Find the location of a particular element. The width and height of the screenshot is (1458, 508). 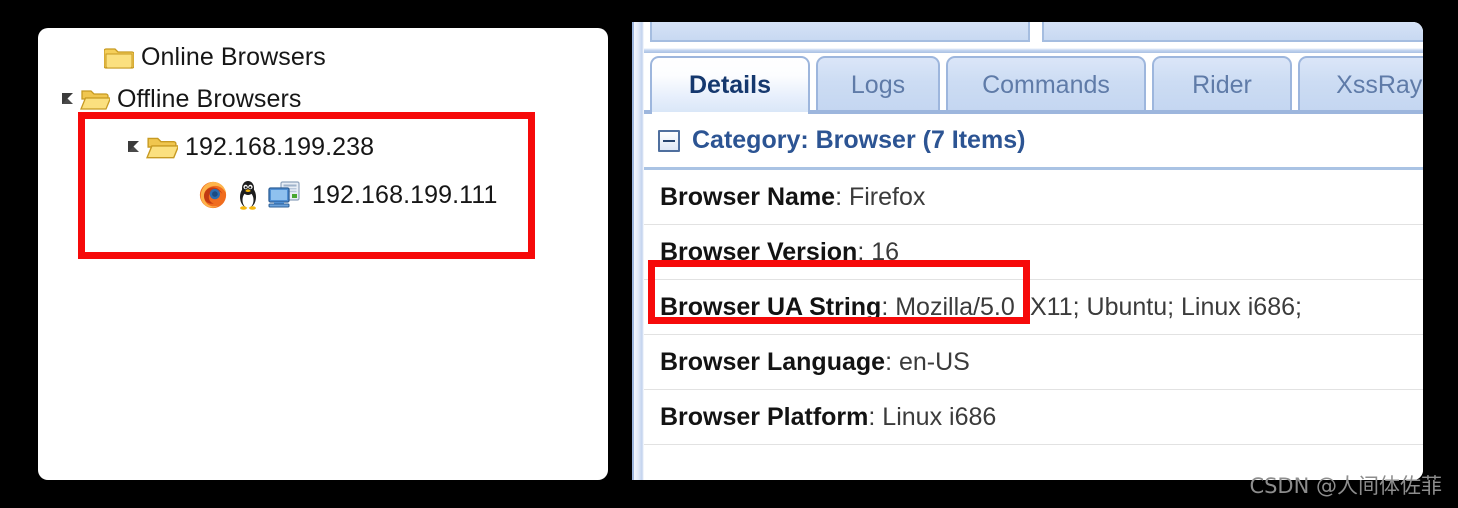

computer-icon is located at coordinates (284, 195).